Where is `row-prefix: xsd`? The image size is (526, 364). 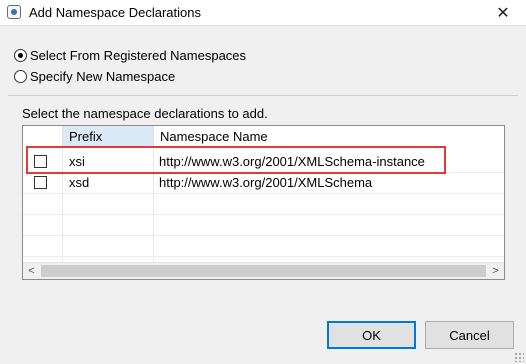 row-prefix: xsd is located at coordinates (79, 182).